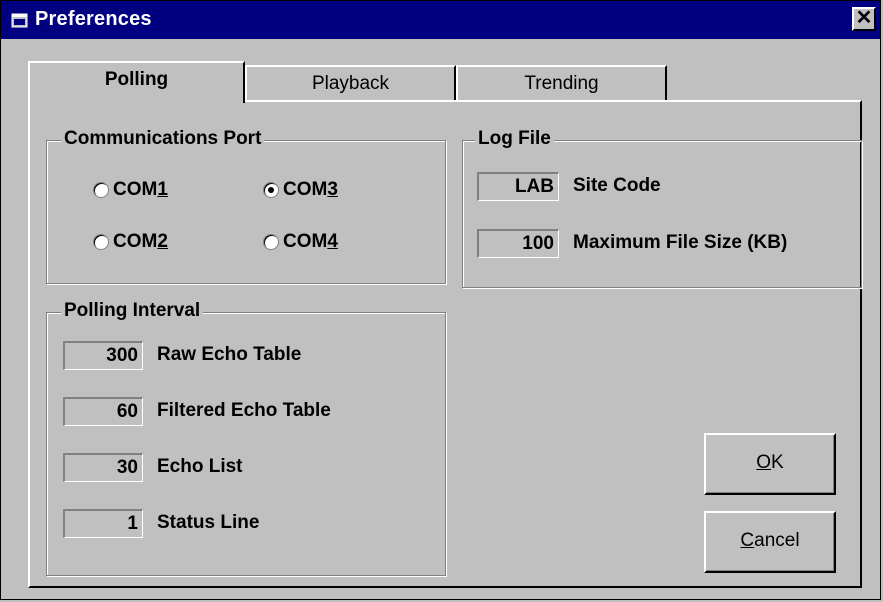 The image size is (883, 602). What do you see at coordinates (163, 139) in the screenshot?
I see `communications-port-label: Communications Port` at bounding box center [163, 139].